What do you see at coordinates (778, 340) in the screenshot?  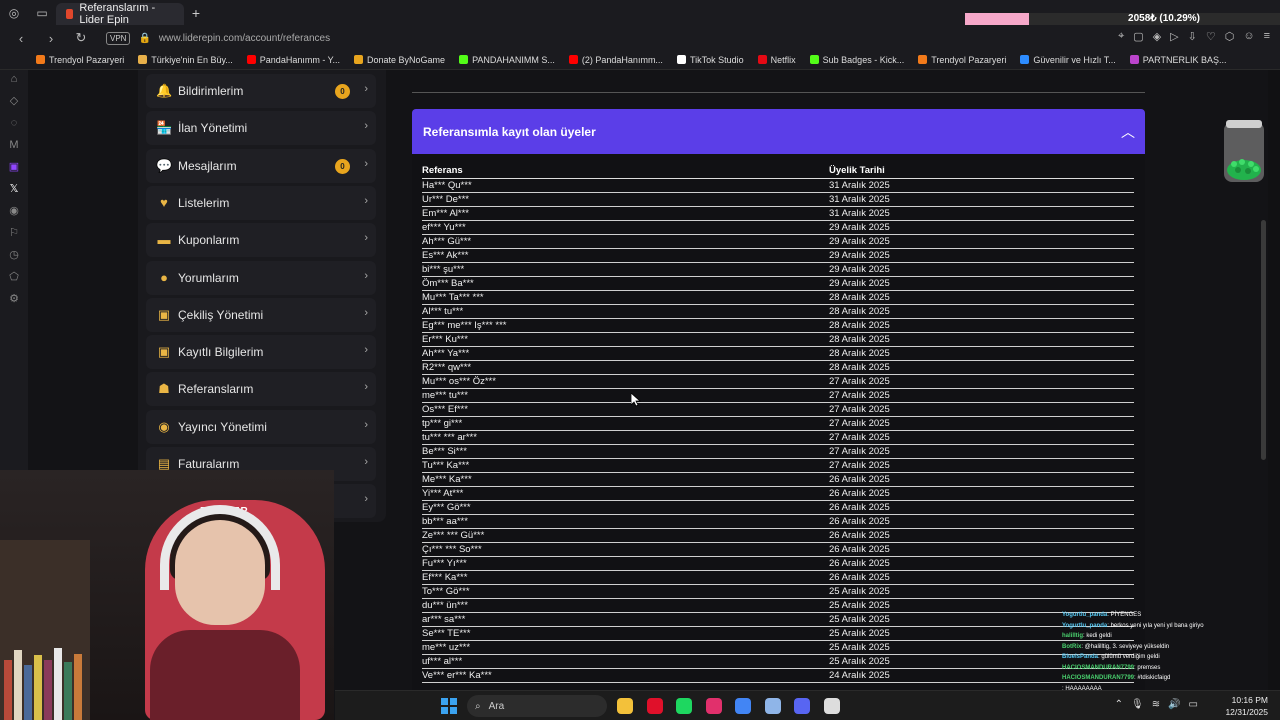 I see `table-row: Er*** Ku*** 28 Aralık 2025` at bounding box center [778, 340].